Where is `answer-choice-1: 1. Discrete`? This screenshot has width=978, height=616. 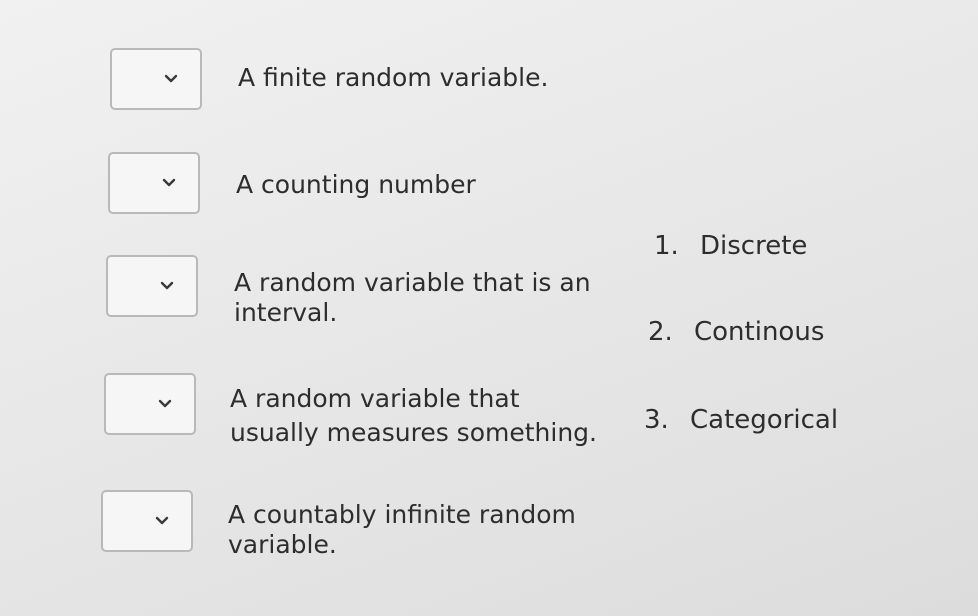 answer-choice-1: 1. Discrete is located at coordinates (730, 246).